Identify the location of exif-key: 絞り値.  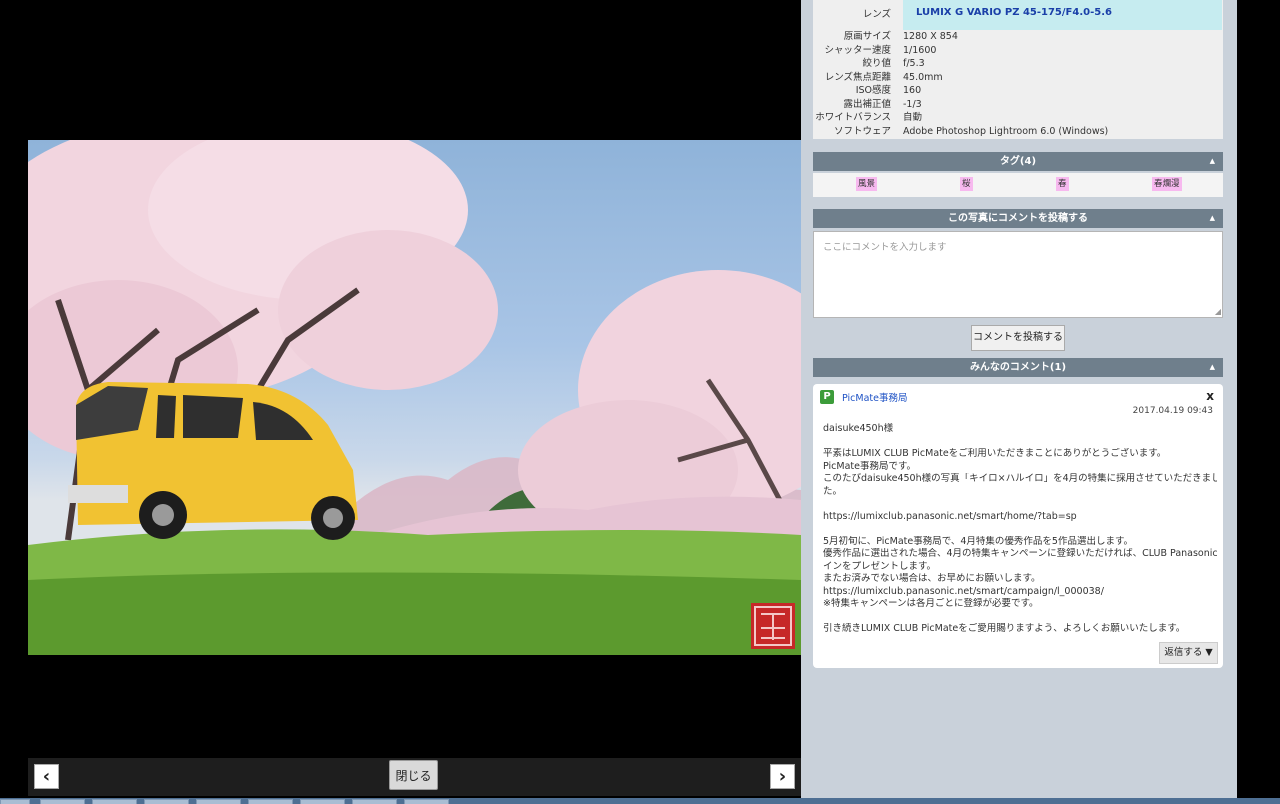
(876, 63).